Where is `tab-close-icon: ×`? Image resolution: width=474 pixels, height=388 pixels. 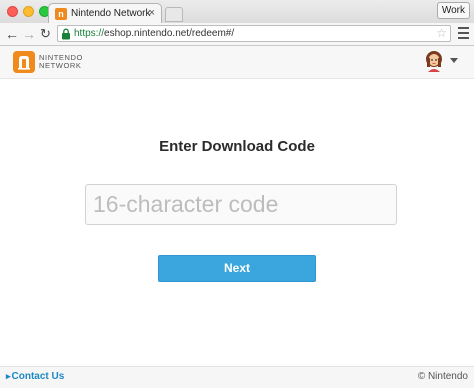 tab-close-icon: × is located at coordinates (152, 13).